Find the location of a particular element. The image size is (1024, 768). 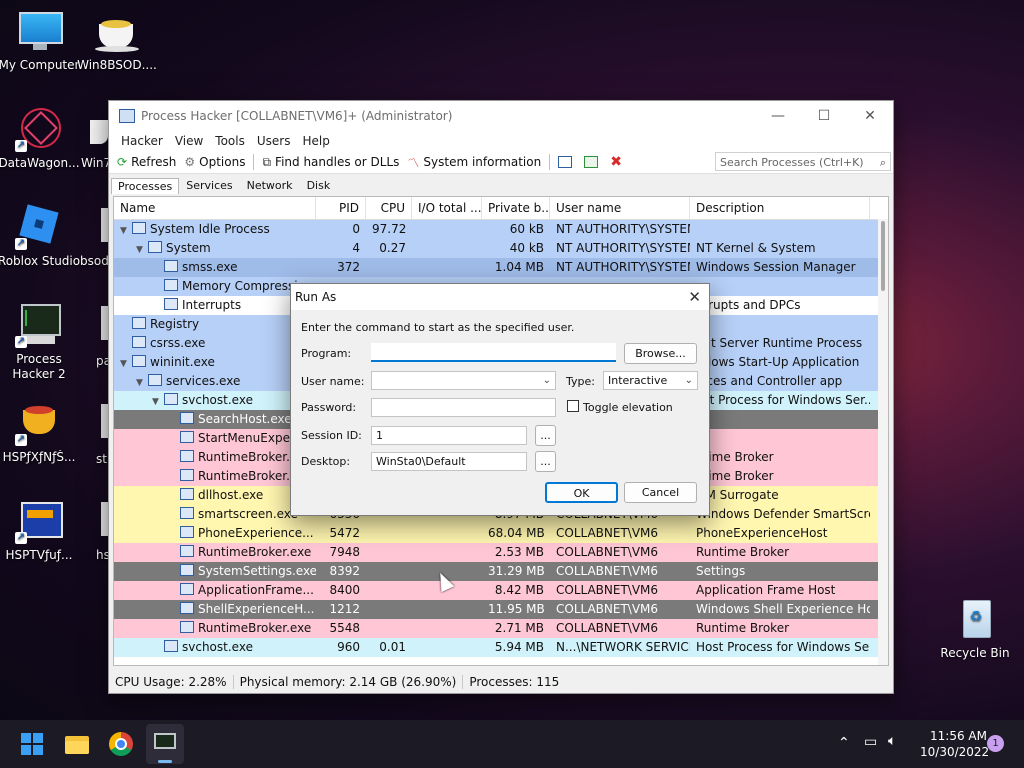

ok-button: OK is located at coordinates (581, 492).